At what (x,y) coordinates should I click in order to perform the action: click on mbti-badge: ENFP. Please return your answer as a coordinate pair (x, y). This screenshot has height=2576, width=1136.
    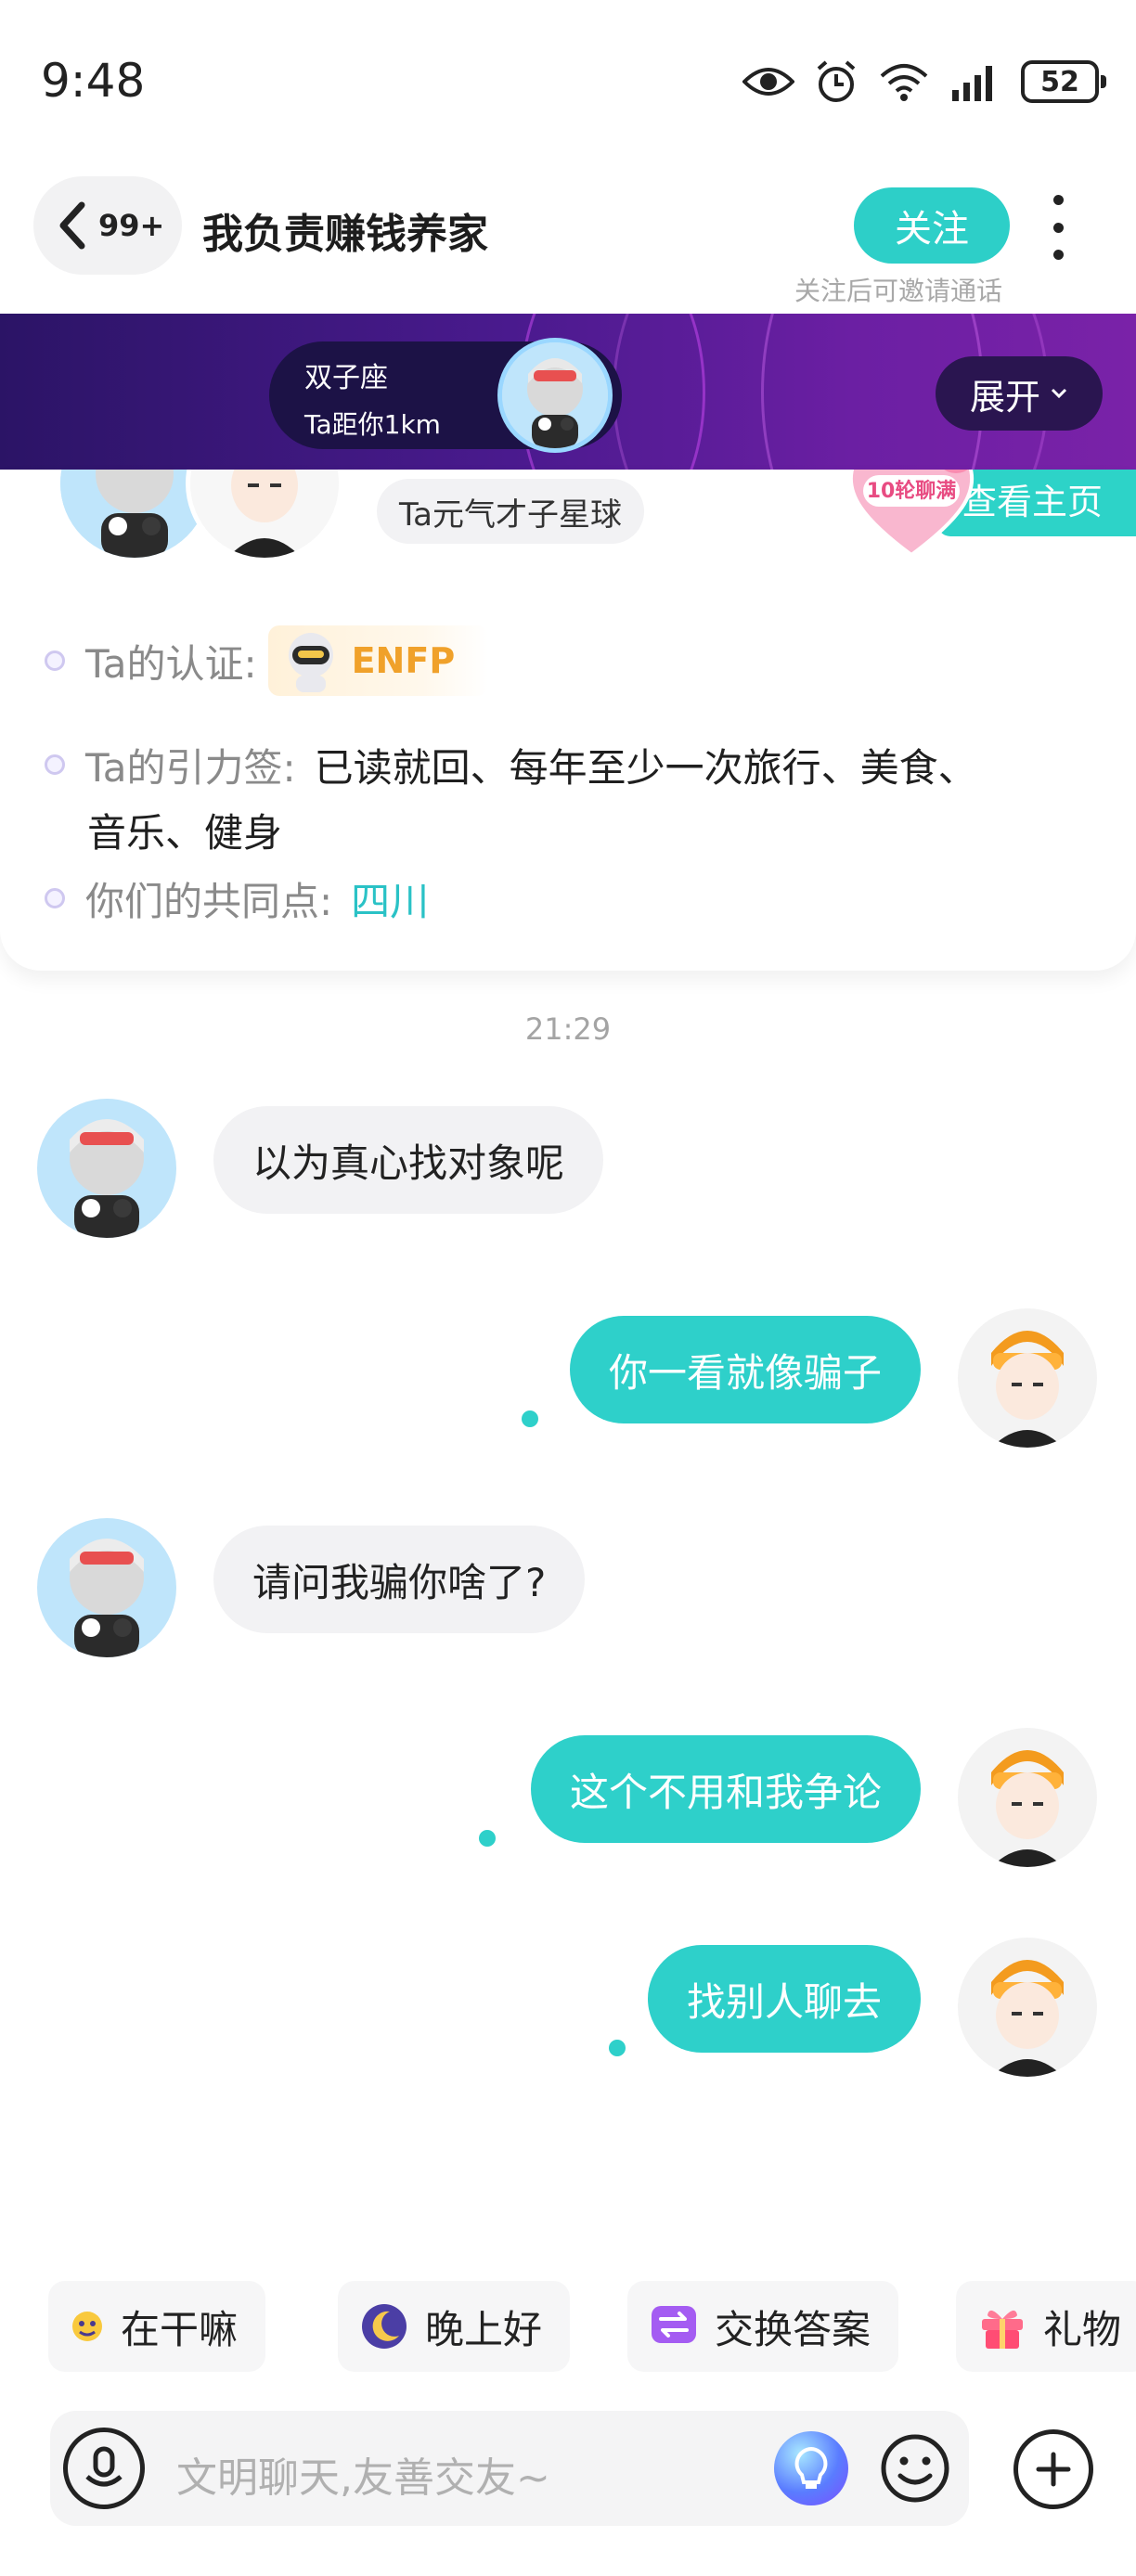
    Looking at the image, I should click on (378, 660).